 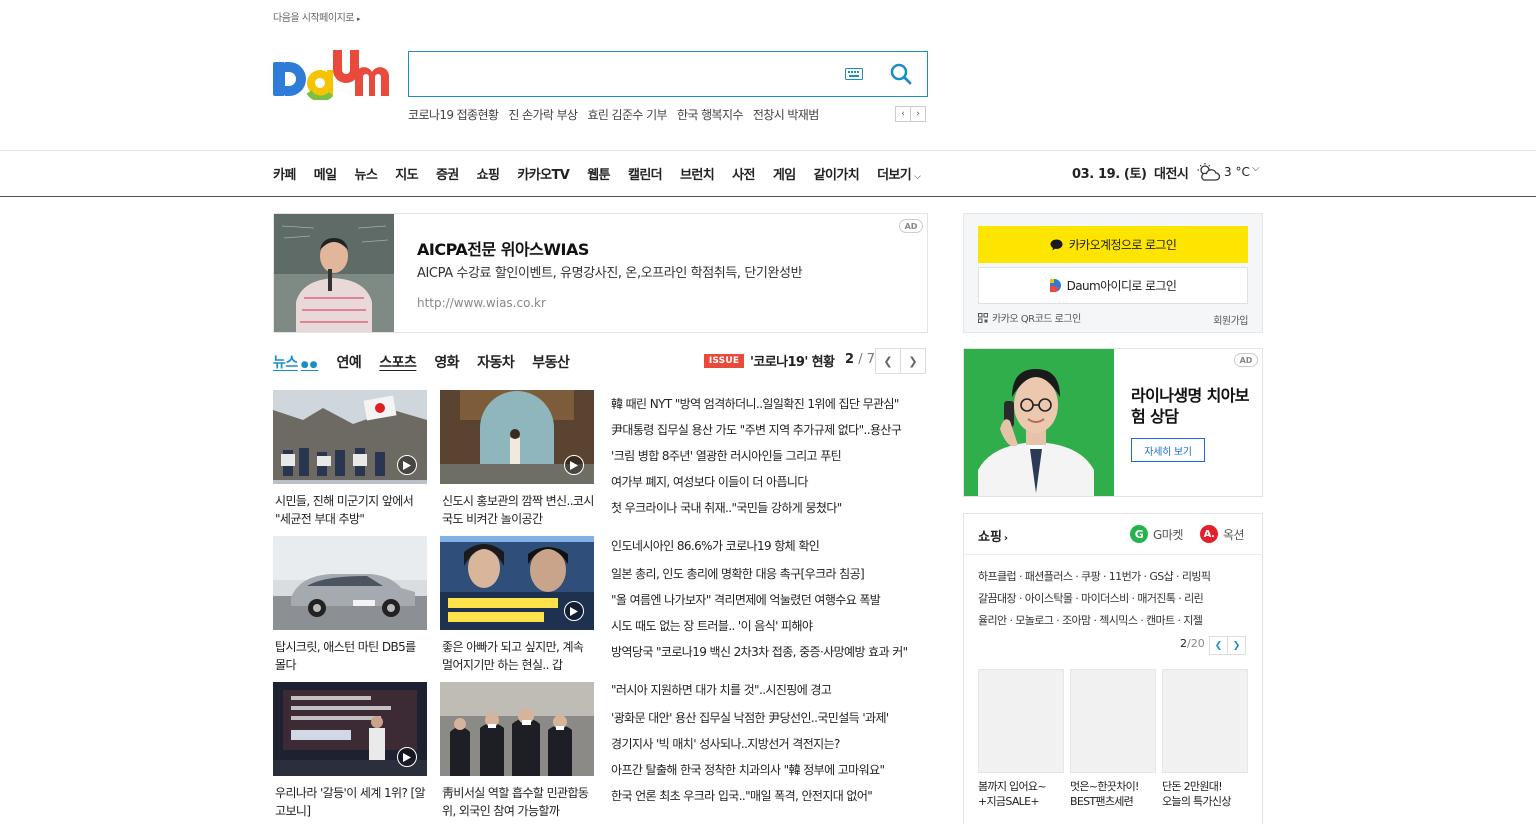 What do you see at coordinates (1113, 285) in the screenshot?
I see `daum-login-button: Daum아이디로 로그인` at bounding box center [1113, 285].